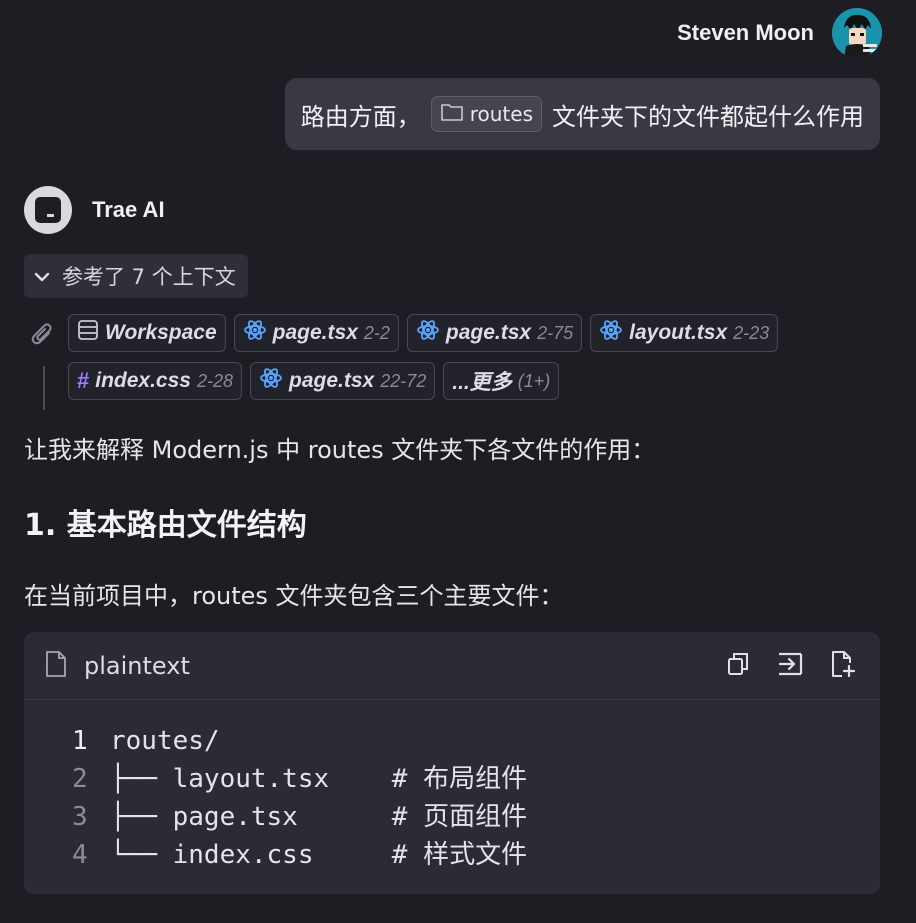  I want to click on context-chip-workspace: Workspace, so click(147, 333).